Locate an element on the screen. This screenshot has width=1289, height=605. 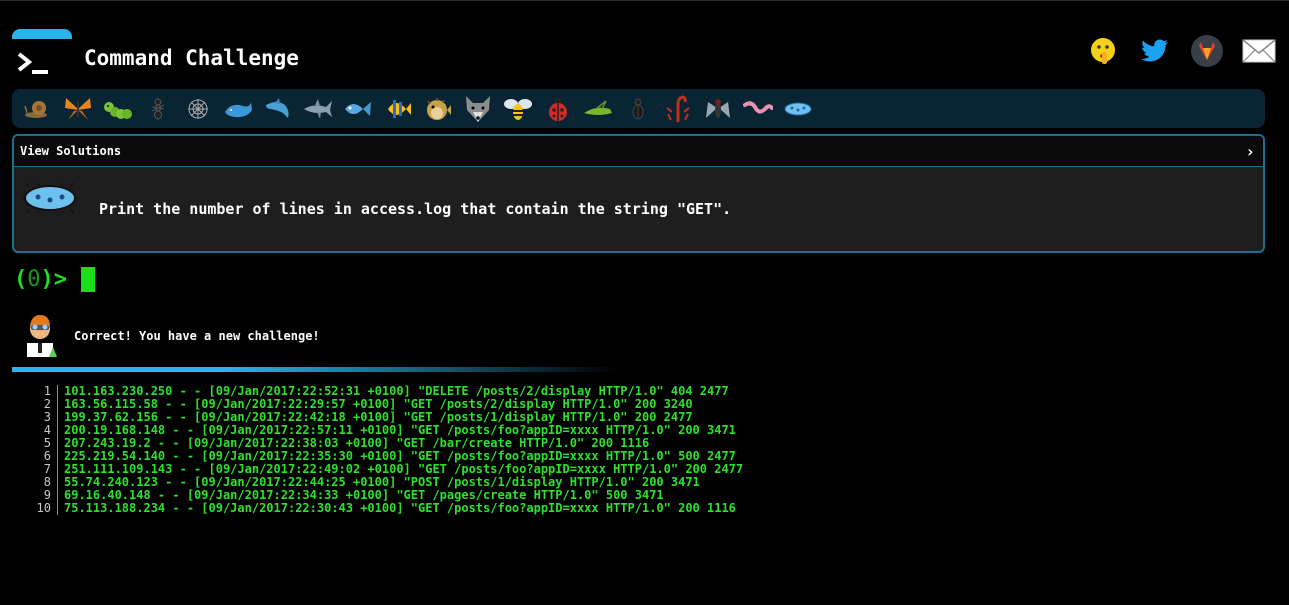
fish-icon is located at coordinates (358, 109).